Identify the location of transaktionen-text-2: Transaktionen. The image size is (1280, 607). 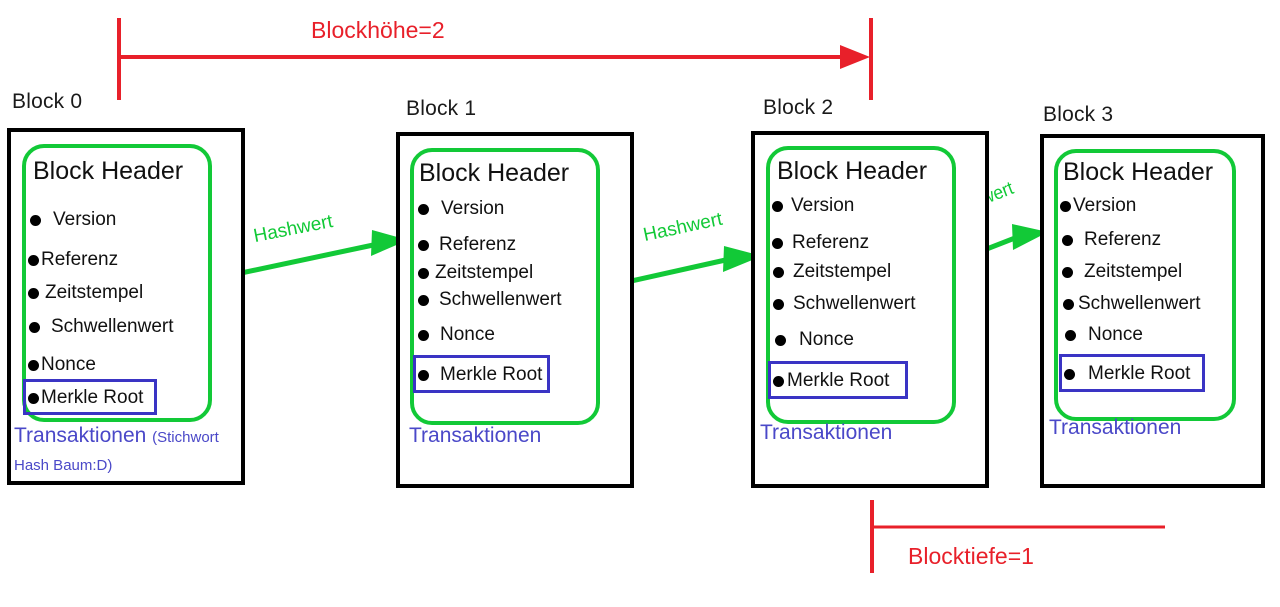
(826, 432).